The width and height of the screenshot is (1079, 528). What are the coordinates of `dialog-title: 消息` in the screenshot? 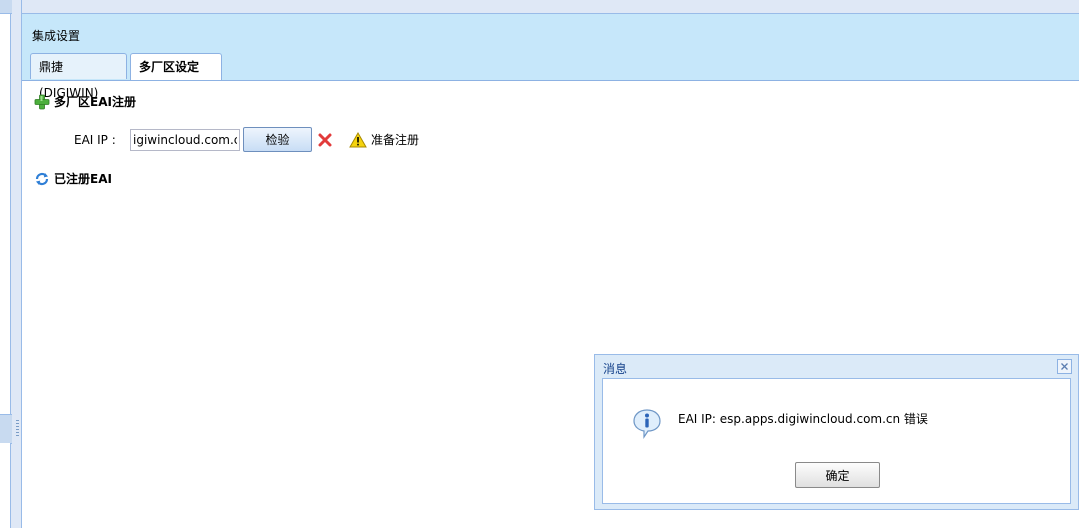 It's located at (615, 369).